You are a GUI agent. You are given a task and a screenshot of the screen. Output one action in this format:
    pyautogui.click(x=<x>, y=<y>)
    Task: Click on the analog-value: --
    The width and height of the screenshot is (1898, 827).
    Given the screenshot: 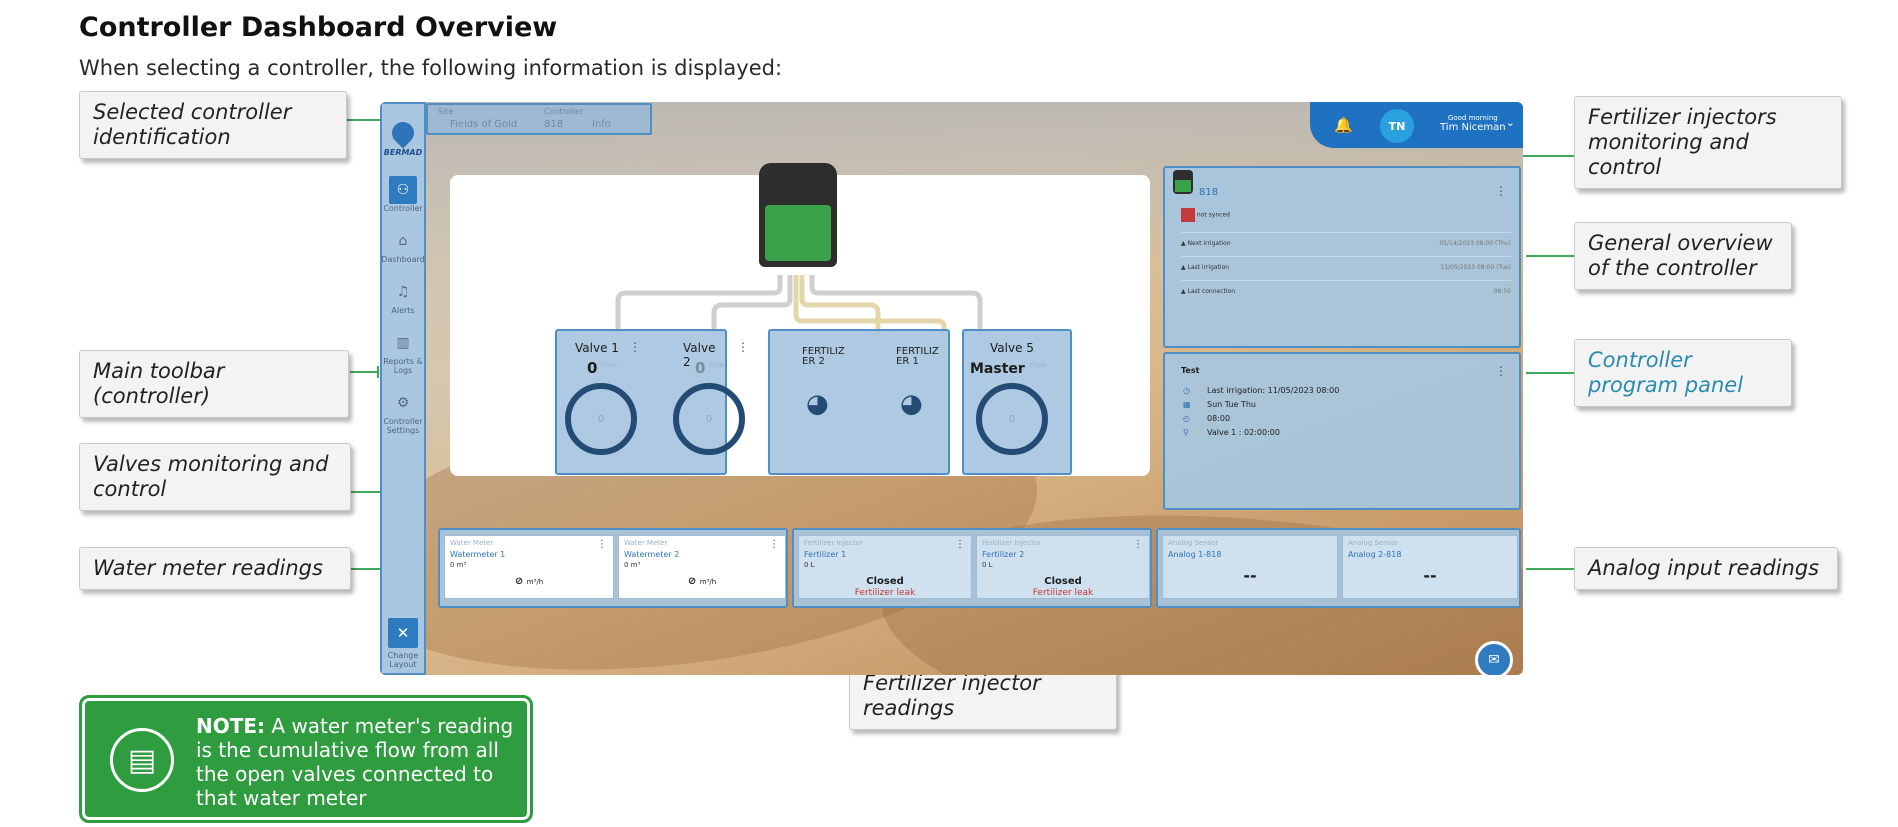 What is the action you would take?
    pyautogui.click(x=1250, y=575)
    